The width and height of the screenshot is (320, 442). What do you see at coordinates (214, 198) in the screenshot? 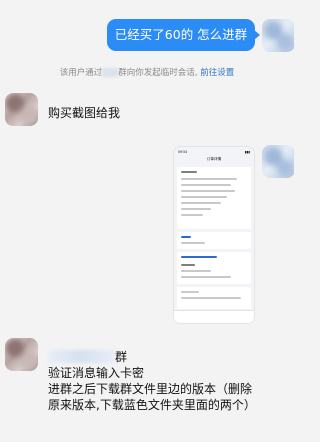
I see `screenshot-order-card` at bounding box center [214, 198].